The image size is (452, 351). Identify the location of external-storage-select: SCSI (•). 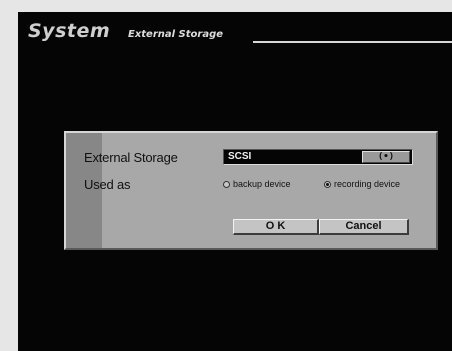
(318, 157).